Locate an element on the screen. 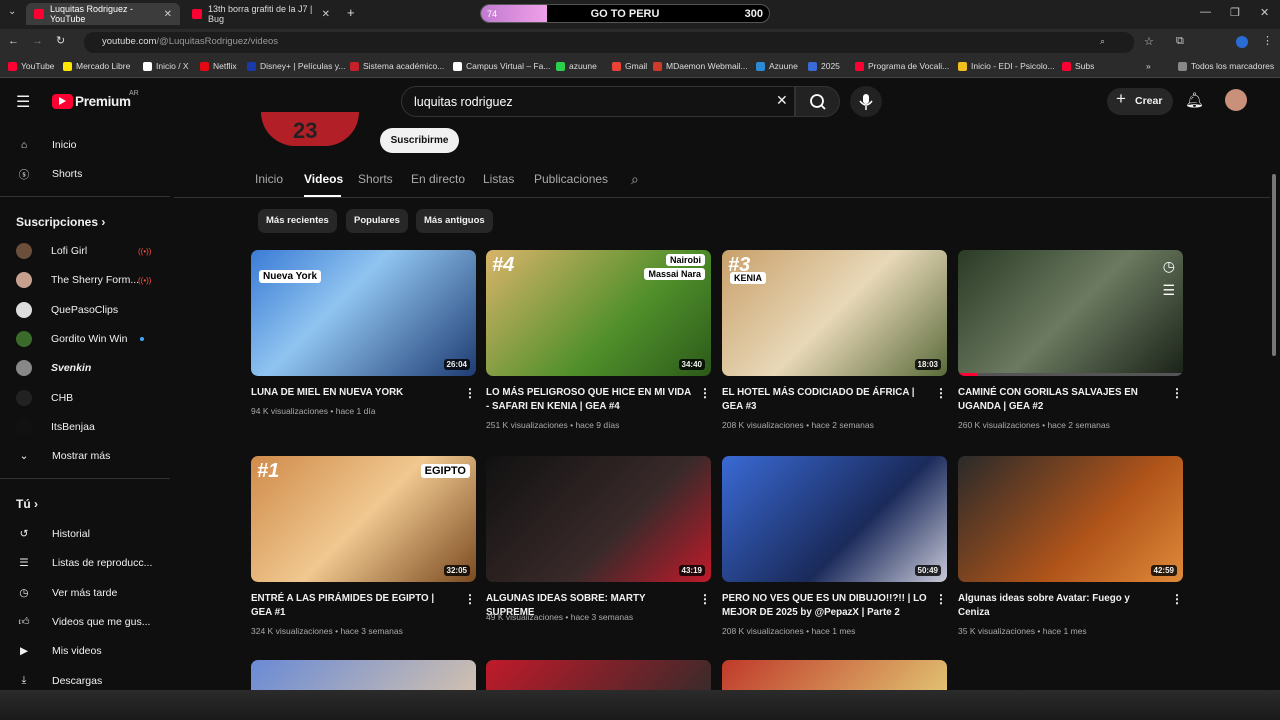  sidebar-item-subscription: QuePasoClips is located at coordinates (85, 310).